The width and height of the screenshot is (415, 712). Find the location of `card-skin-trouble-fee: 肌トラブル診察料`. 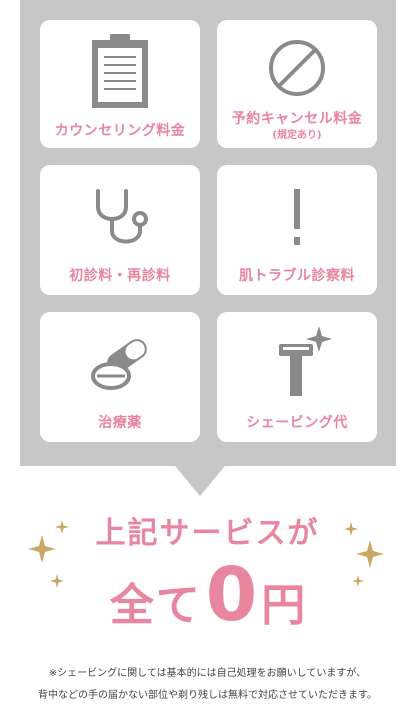

card-skin-trouble-fee: 肌トラブル診察料 is located at coordinates (297, 230).